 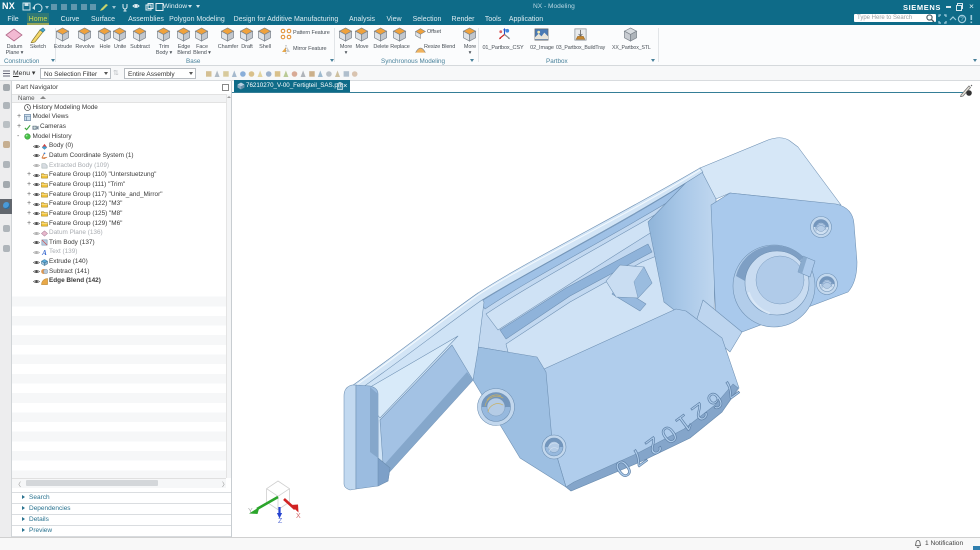 I want to click on svg-text: X, so click(x=298, y=516).